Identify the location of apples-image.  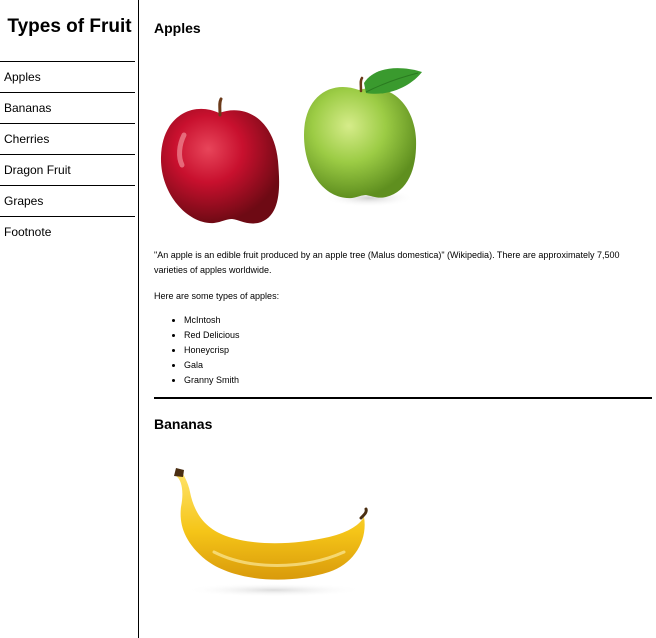
(291, 146).